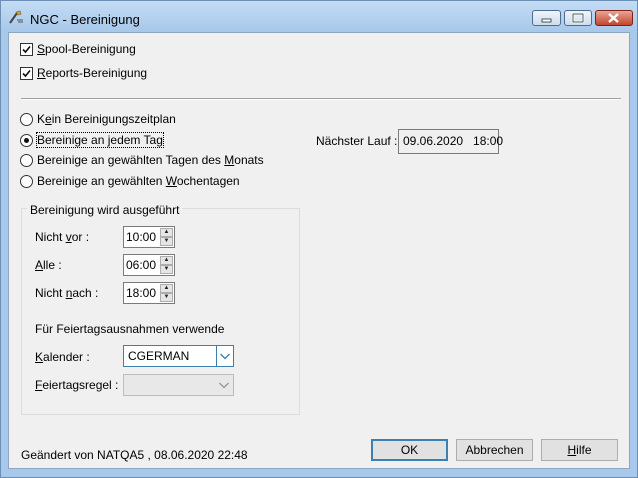  I want to click on every-spinner: 06:00 ▲ ▼, so click(149, 265).